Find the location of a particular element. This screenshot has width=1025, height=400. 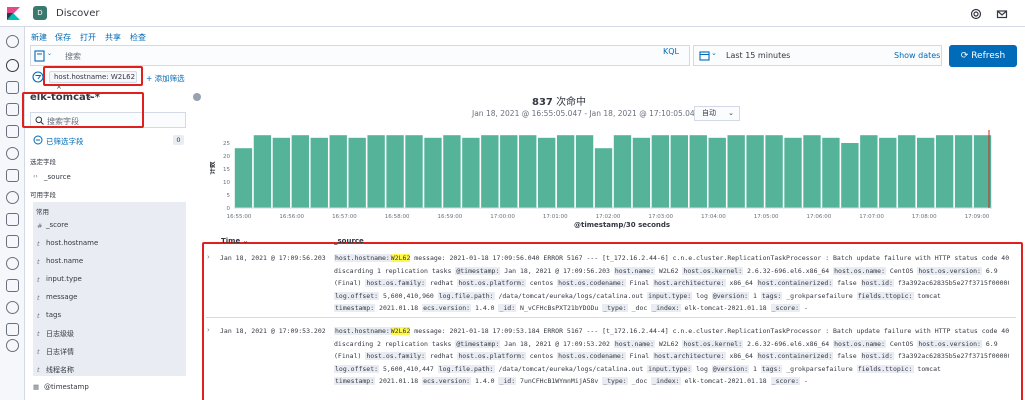

collapse-sidebar-icon is located at coordinates (197, 97).